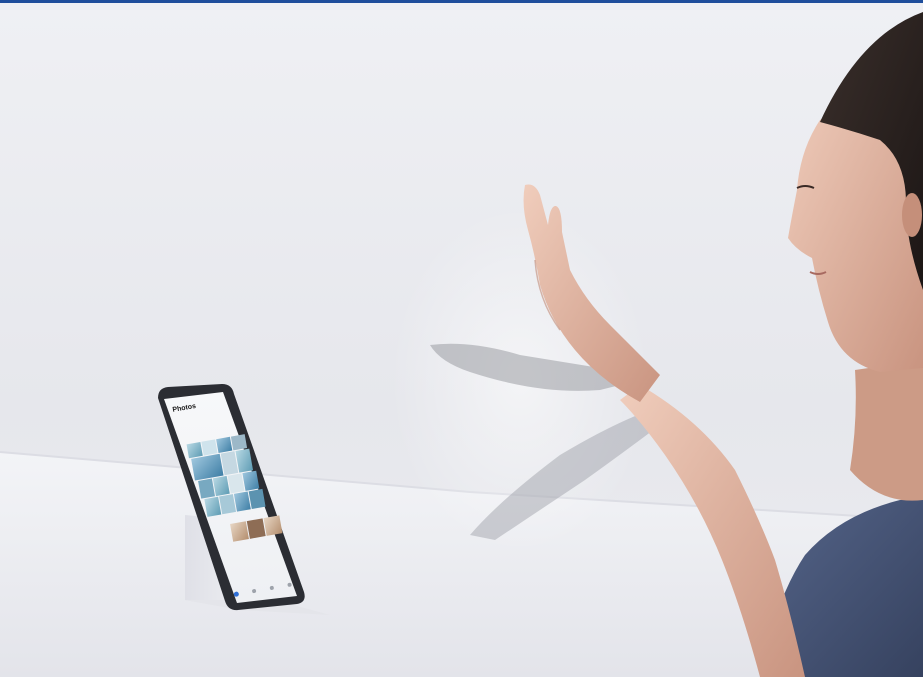  What do you see at coordinates (886, 430) in the screenshot?
I see `neck` at bounding box center [886, 430].